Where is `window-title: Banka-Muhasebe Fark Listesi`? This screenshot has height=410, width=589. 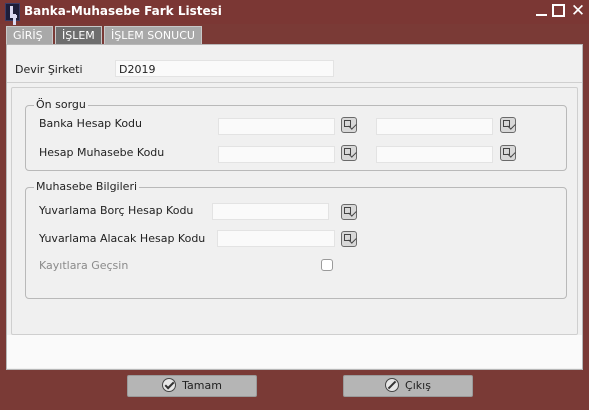
window-title: Banka-Muhasebe Fark Listesi is located at coordinates (123, 11).